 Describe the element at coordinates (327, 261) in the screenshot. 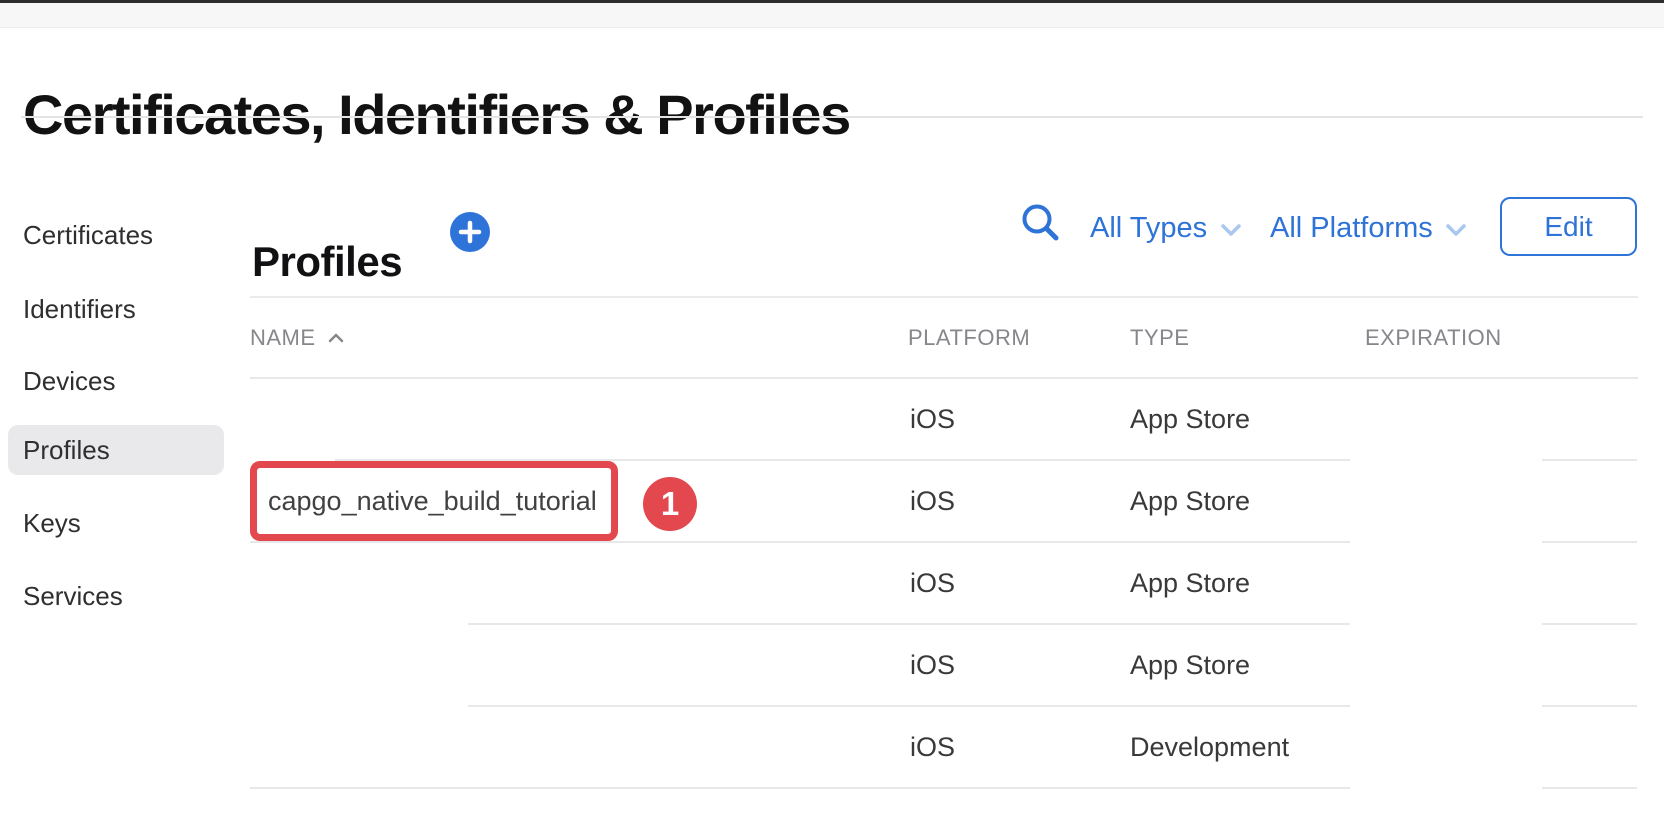

I see `section-heading: Profiles` at that location.